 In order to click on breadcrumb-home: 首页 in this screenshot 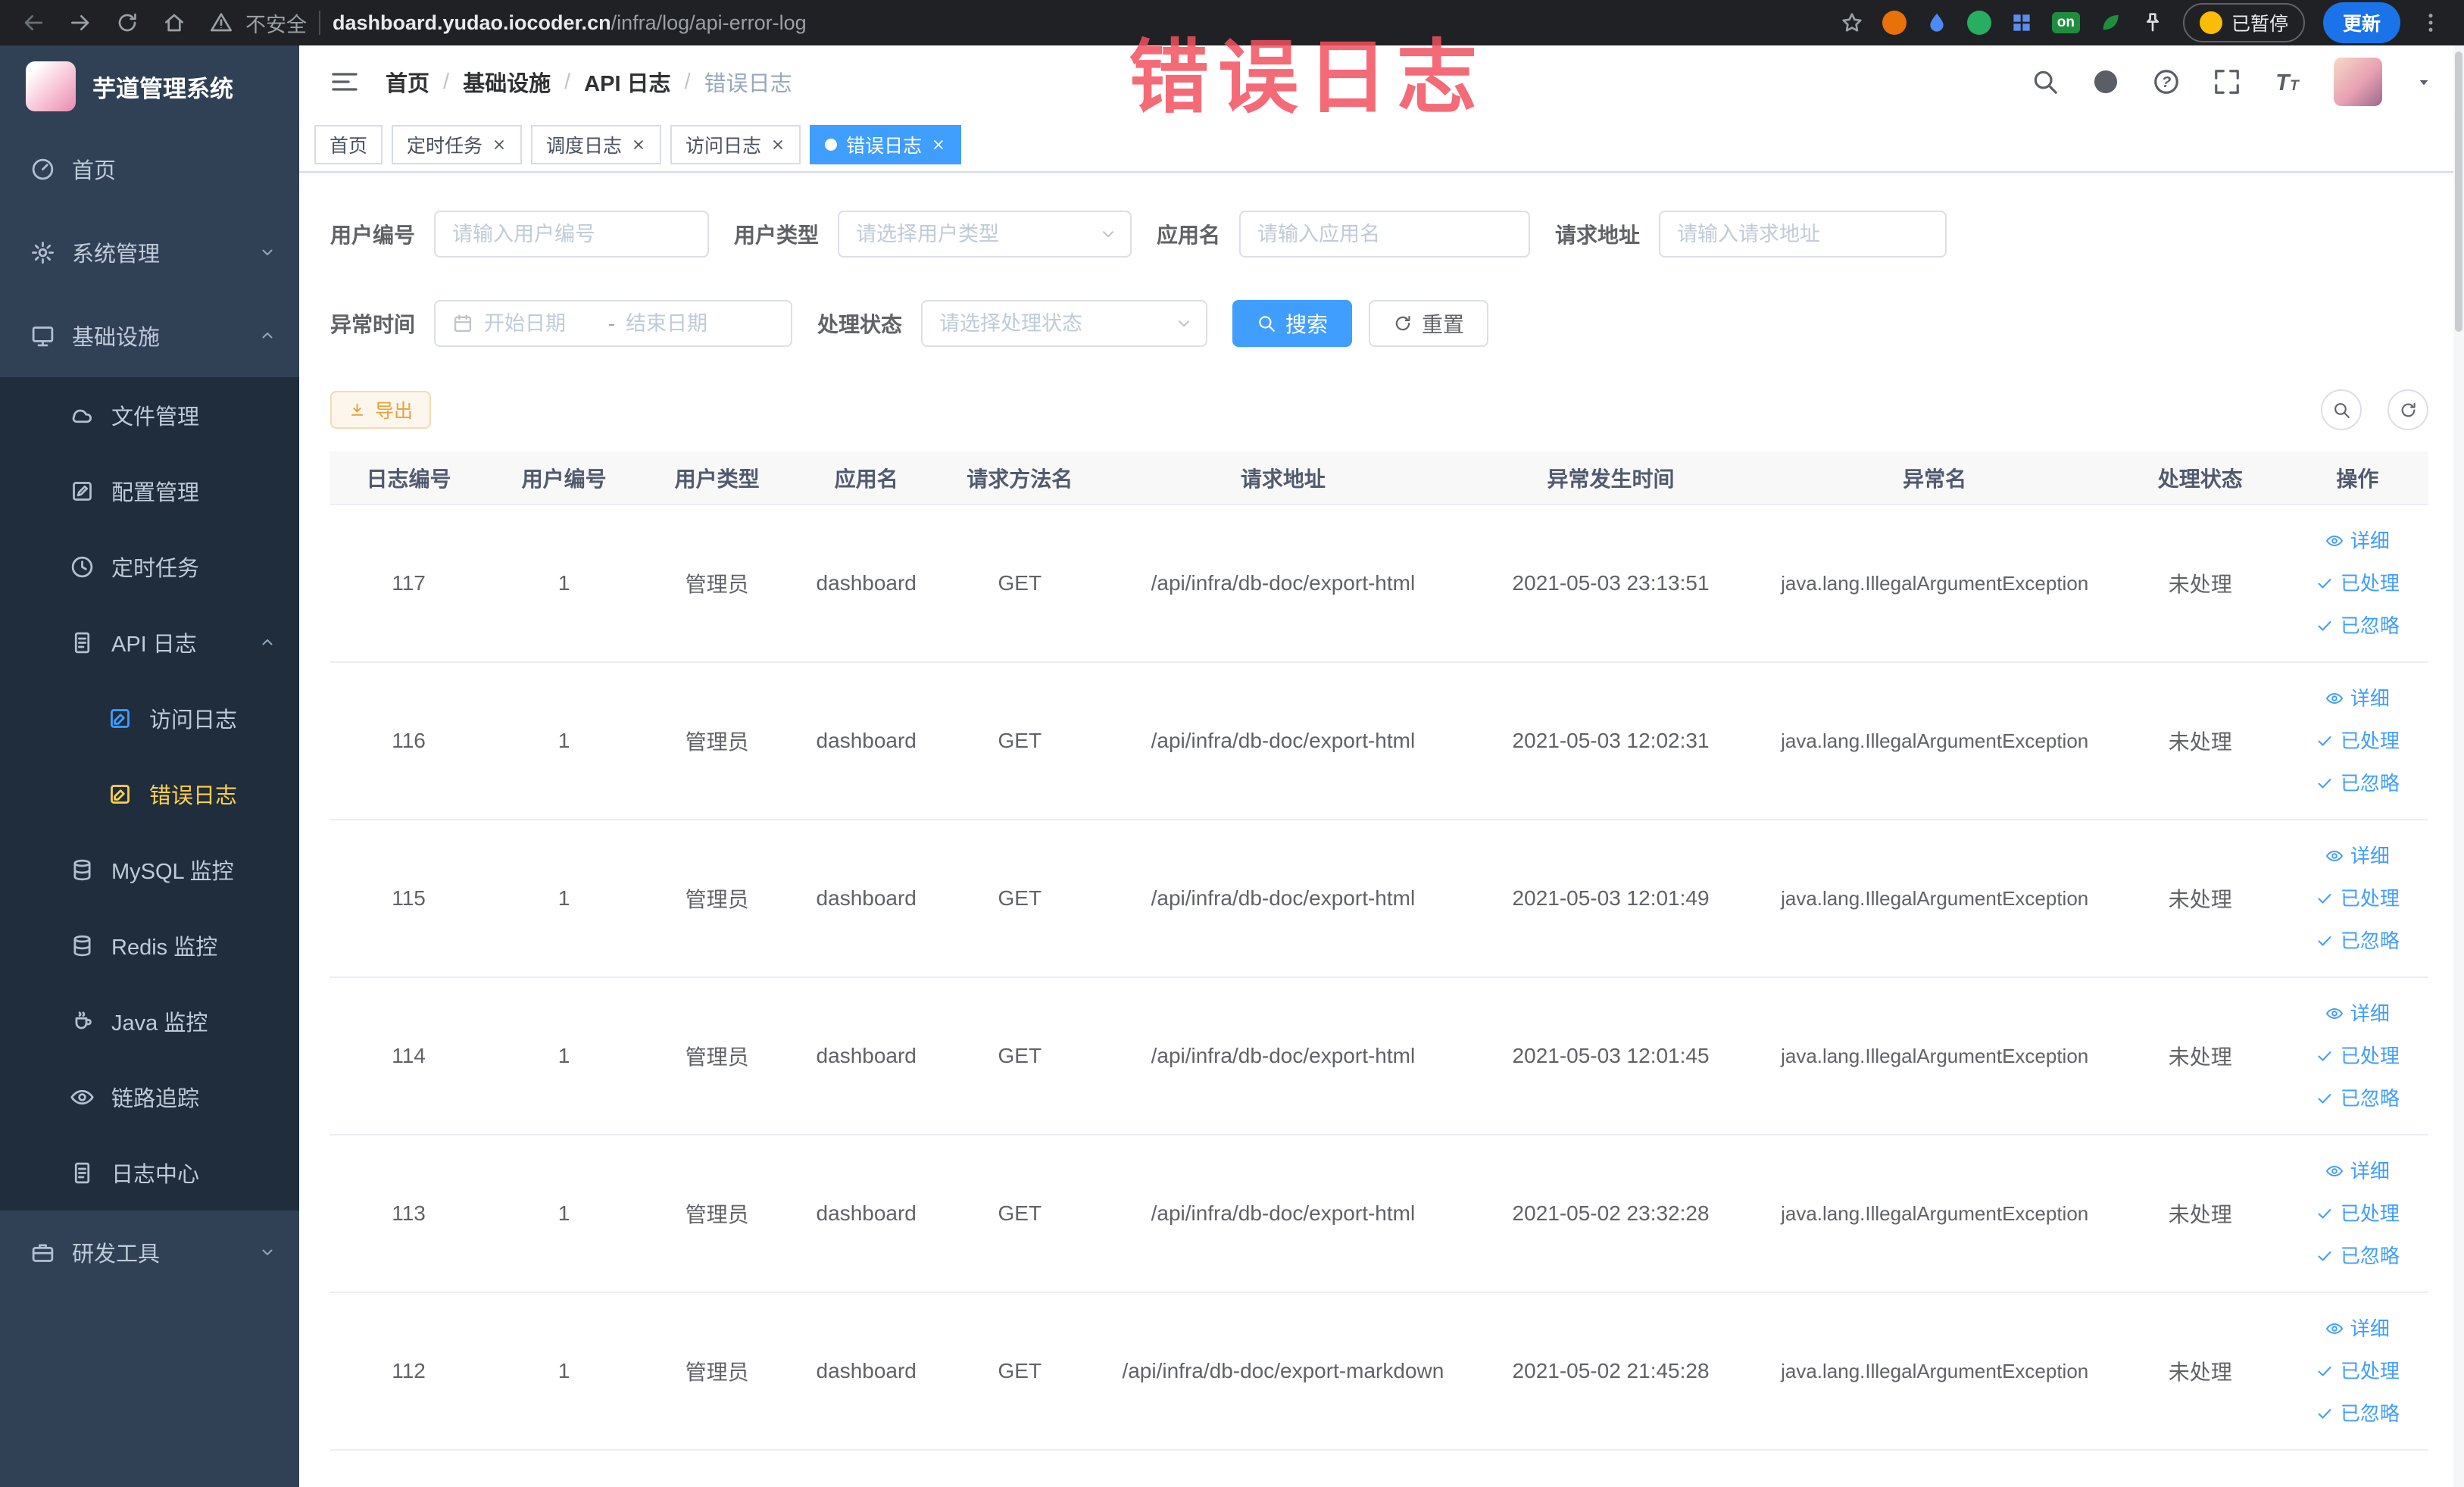, I will do `click(407, 82)`.